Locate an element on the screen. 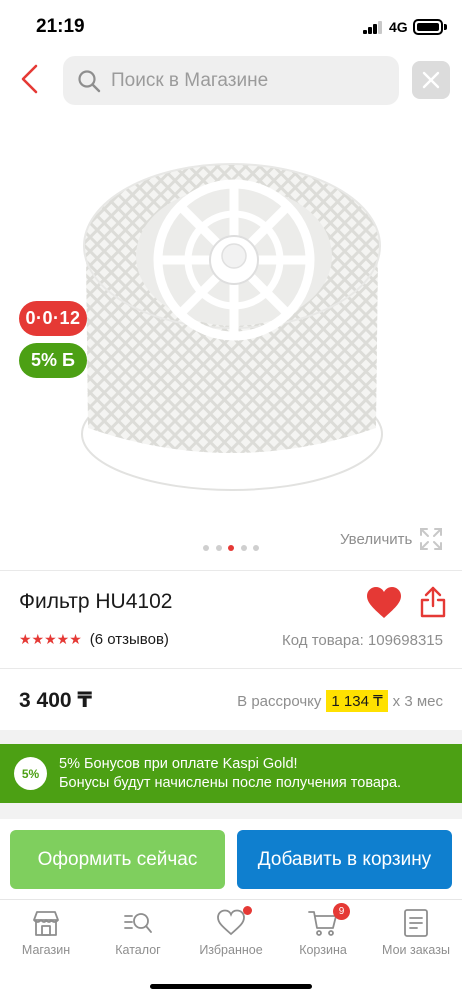  rating-row: ★★★★★ (6 отзывов) is located at coordinates (94, 639).